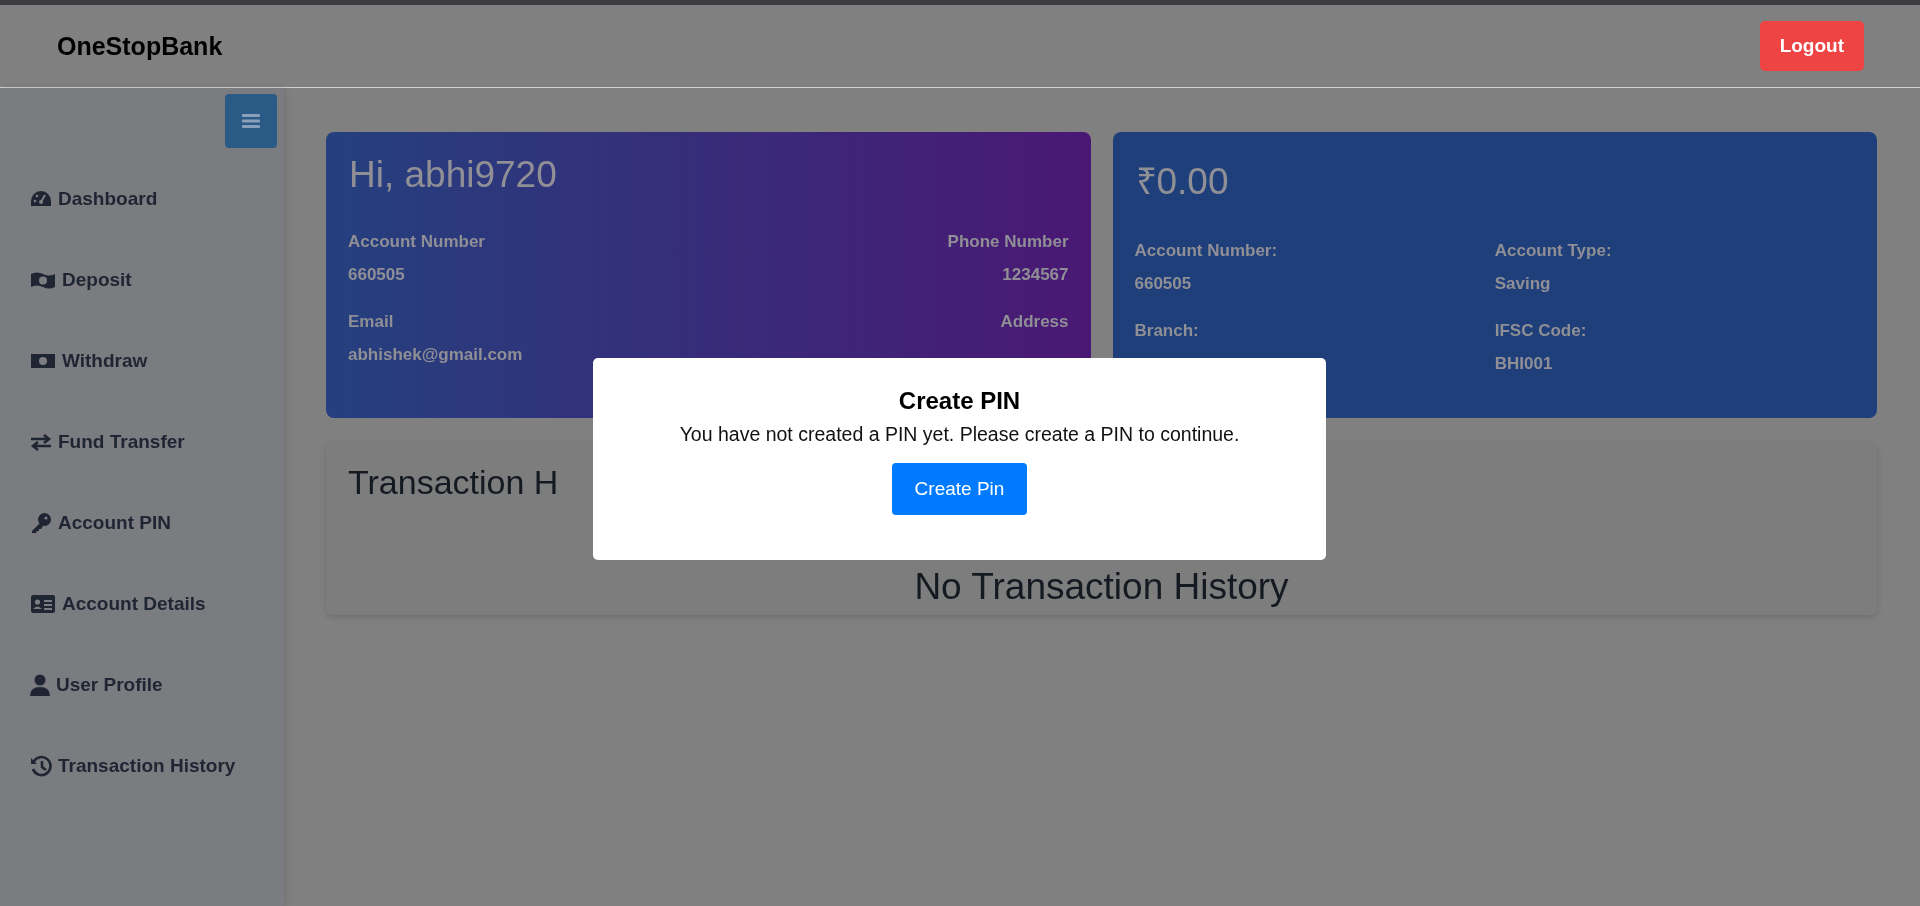 The height and width of the screenshot is (906, 1920). I want to click on field-label: Address, so click(1034, 322).